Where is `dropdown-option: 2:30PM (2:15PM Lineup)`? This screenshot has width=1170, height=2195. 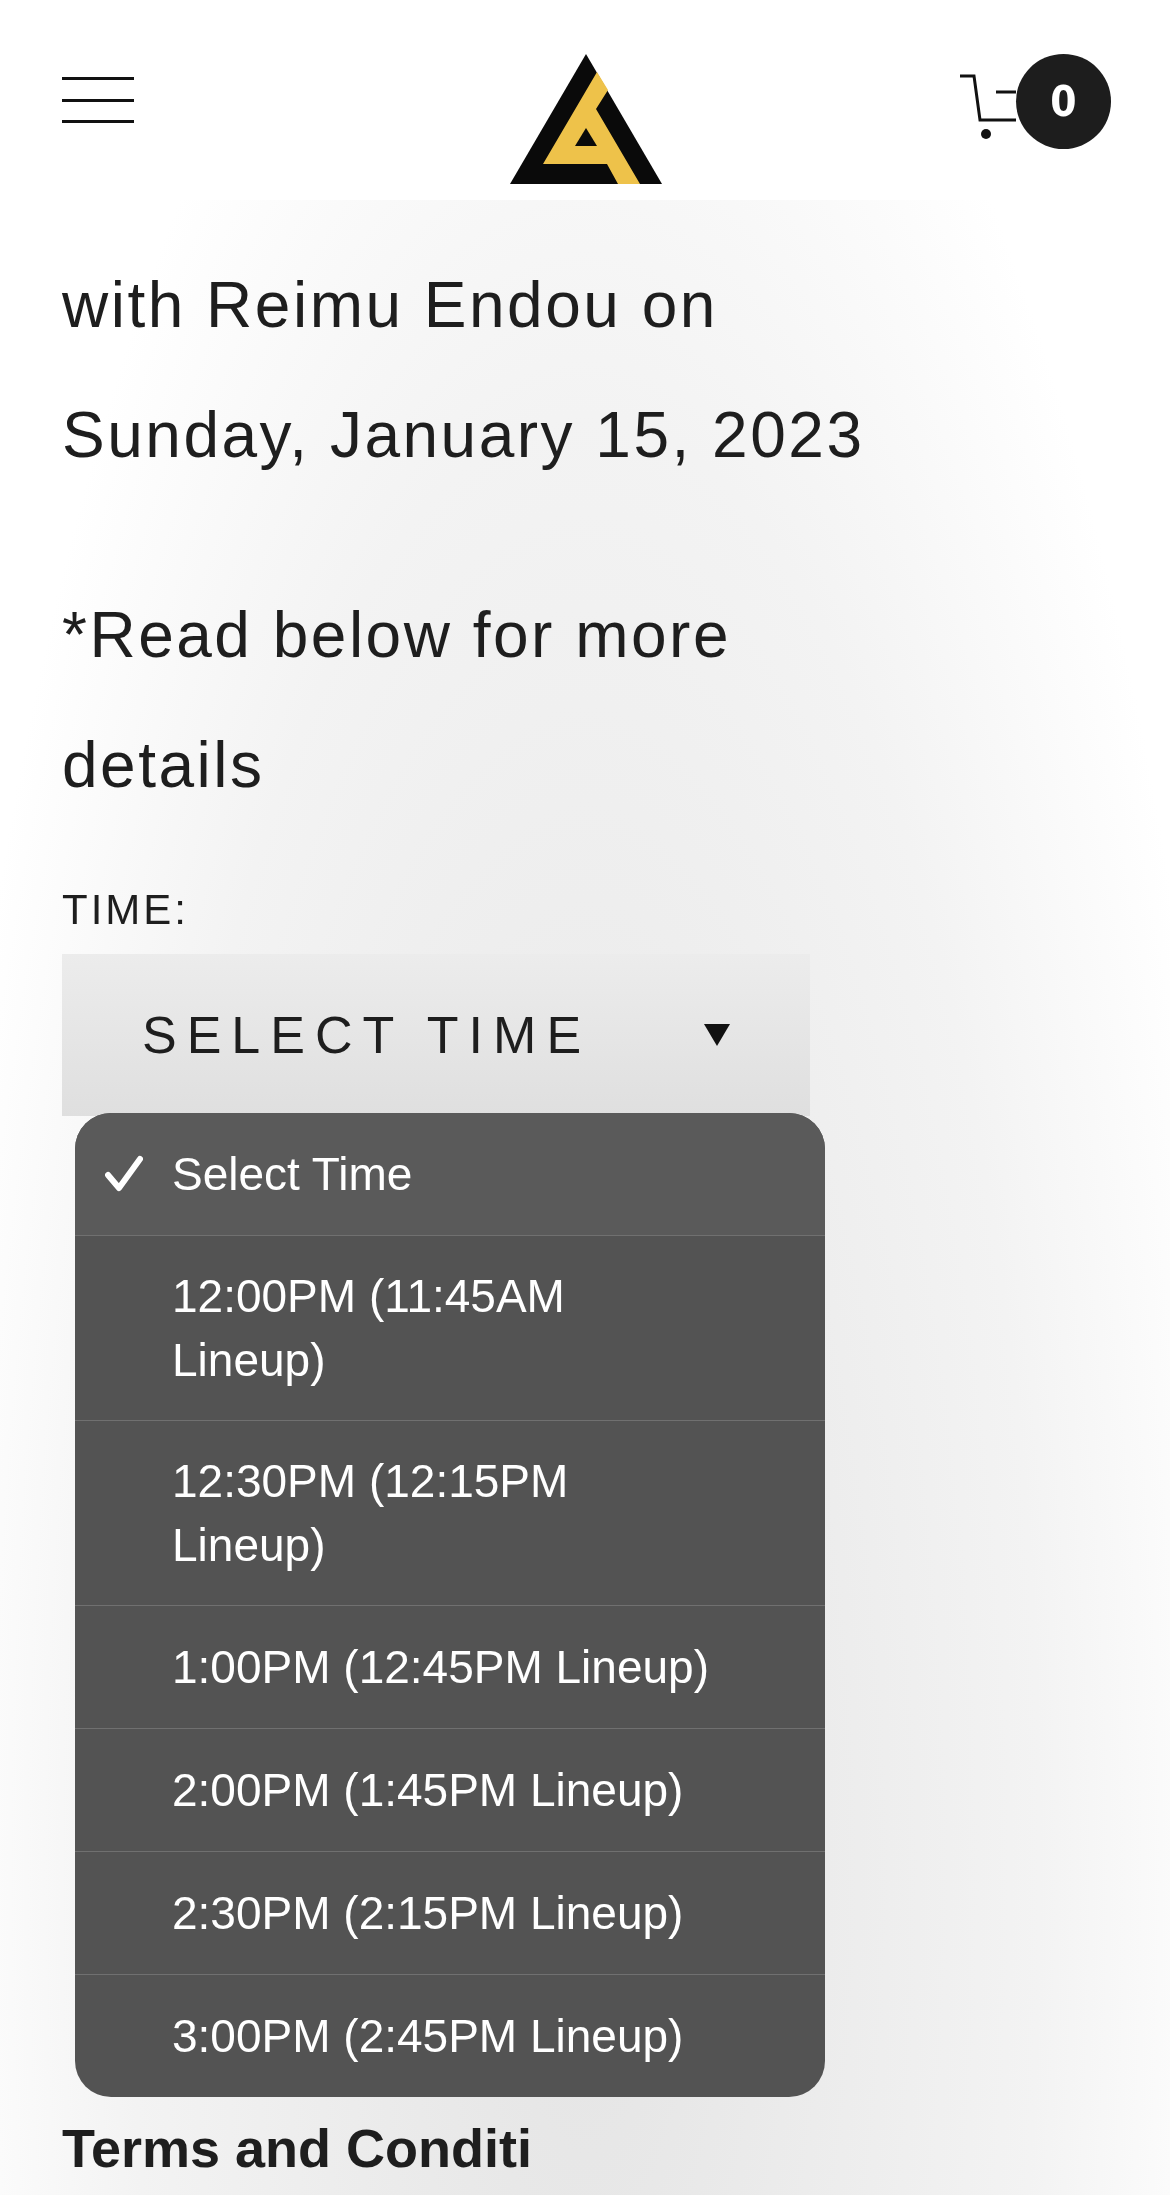 dropdown-option: 2:30PM (2:15PM Lineup) is located at coordinates (450, 1912).